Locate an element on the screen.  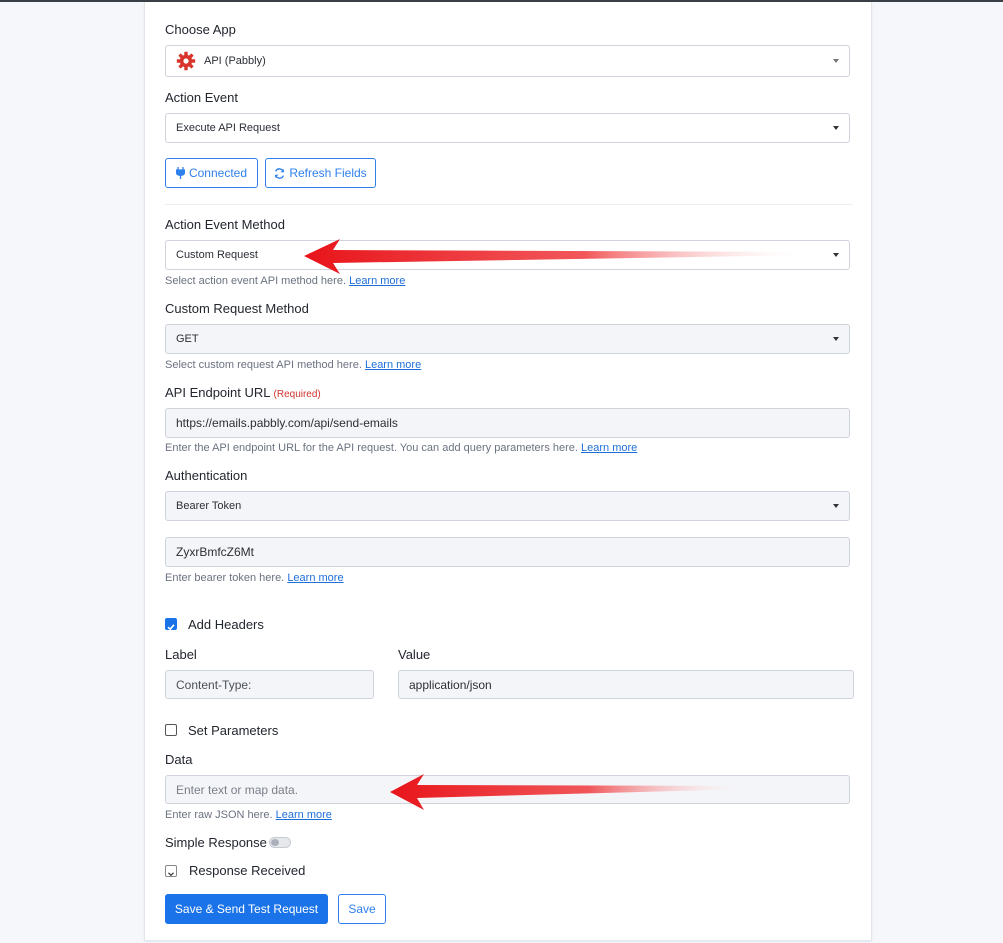
custom-request-method-value: GET is located at coordinates (187, 339).